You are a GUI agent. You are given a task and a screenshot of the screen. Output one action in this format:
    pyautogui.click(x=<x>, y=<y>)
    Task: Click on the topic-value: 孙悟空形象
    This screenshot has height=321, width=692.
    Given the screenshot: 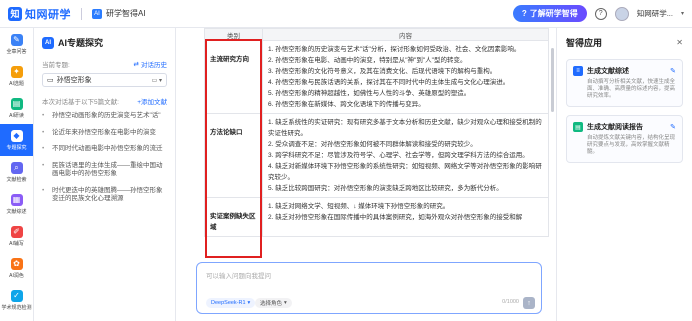 What is the action you would take?
    pyautogui.click(x=74, y=80)
    